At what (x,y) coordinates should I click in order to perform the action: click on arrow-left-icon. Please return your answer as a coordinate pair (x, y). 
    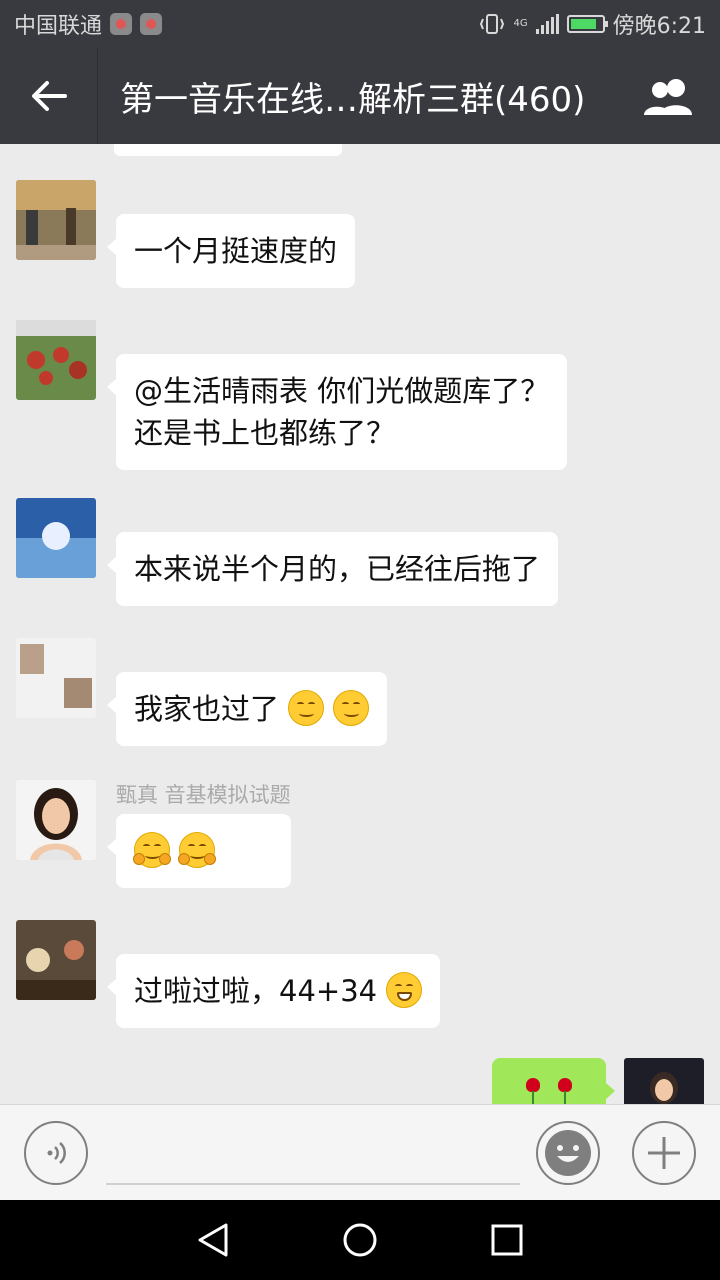
    Looking at the image, I should click on (49, 96).